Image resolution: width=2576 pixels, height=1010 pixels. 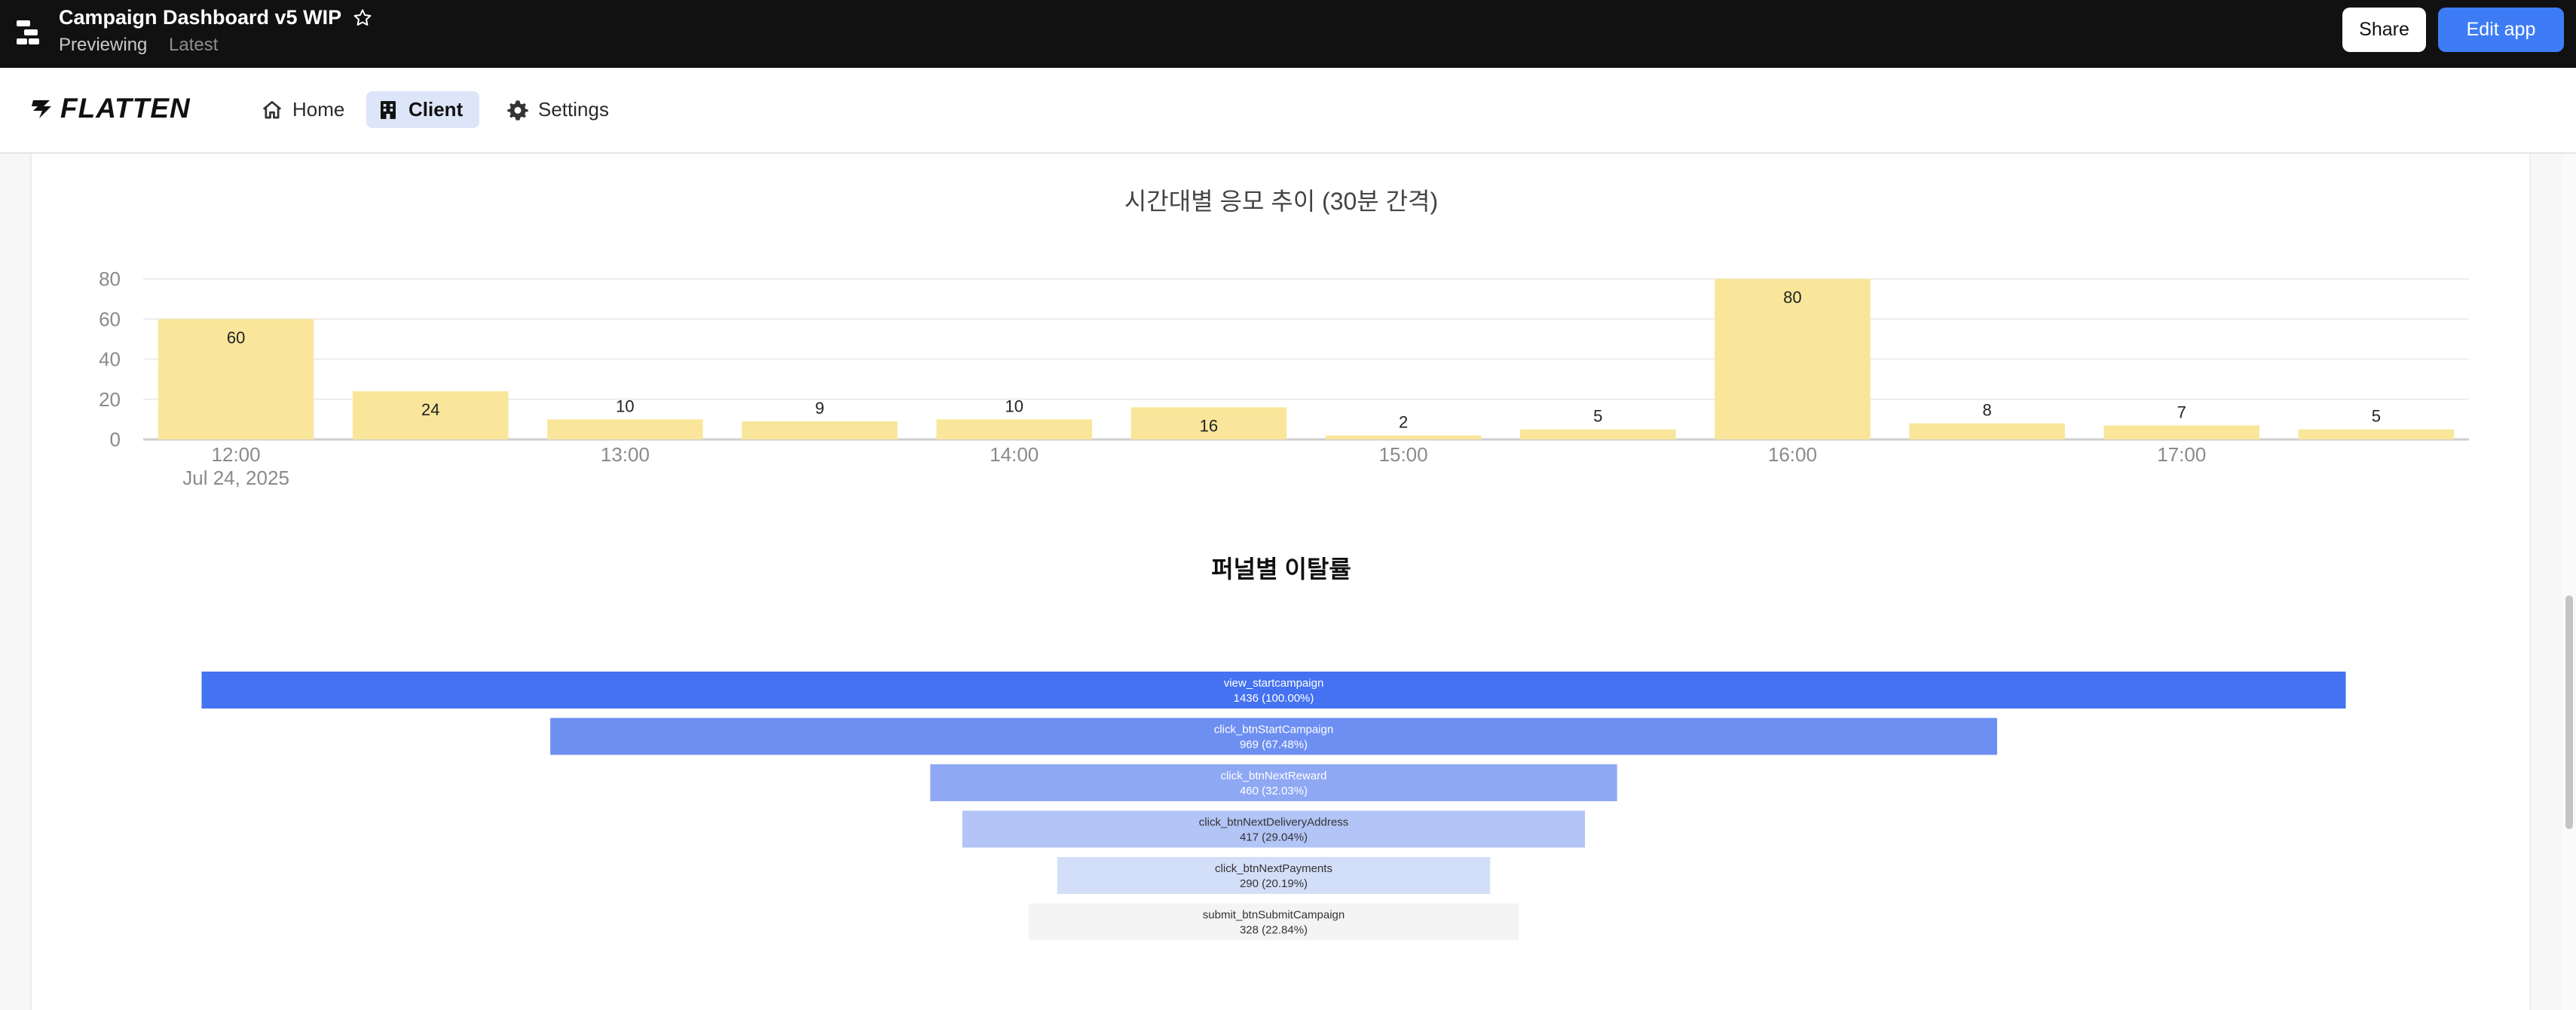 I want to click on funnel-stage-value: 969 (67.48%), so click(x=1274, y=745).